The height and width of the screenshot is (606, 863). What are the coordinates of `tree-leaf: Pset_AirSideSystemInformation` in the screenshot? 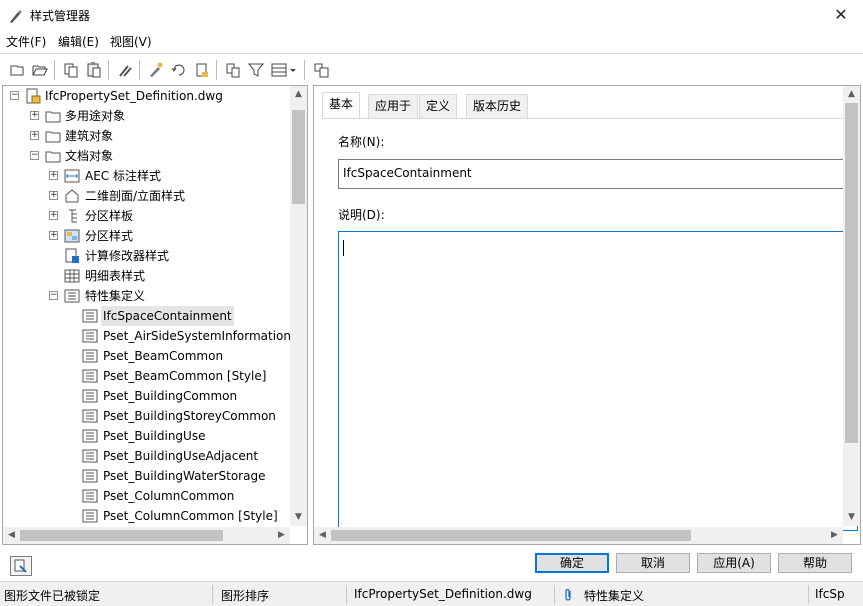 It's located at (147, 336).